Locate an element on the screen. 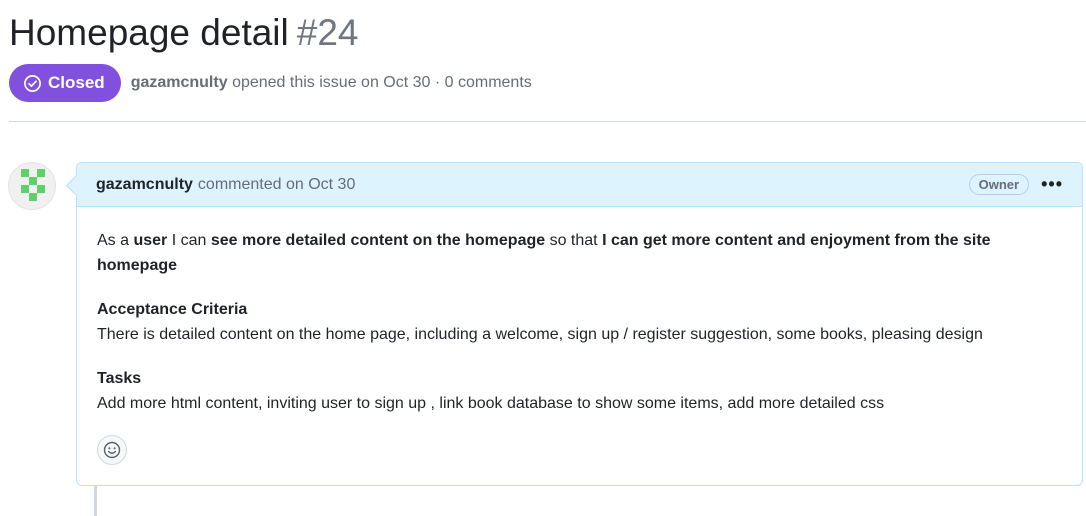 The image size is (1086, 516). kebab-horizontal-icon: ••• is located at coordinates (1052, 184).